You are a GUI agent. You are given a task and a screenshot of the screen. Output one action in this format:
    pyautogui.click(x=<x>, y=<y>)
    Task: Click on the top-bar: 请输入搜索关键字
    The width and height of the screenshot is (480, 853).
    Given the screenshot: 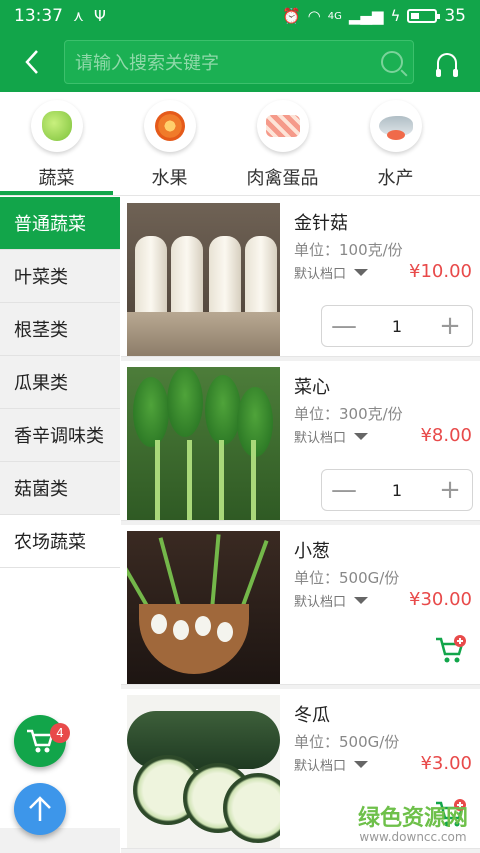 What is the action you would take?
    pyautogui.click(x=240, y=62)
    